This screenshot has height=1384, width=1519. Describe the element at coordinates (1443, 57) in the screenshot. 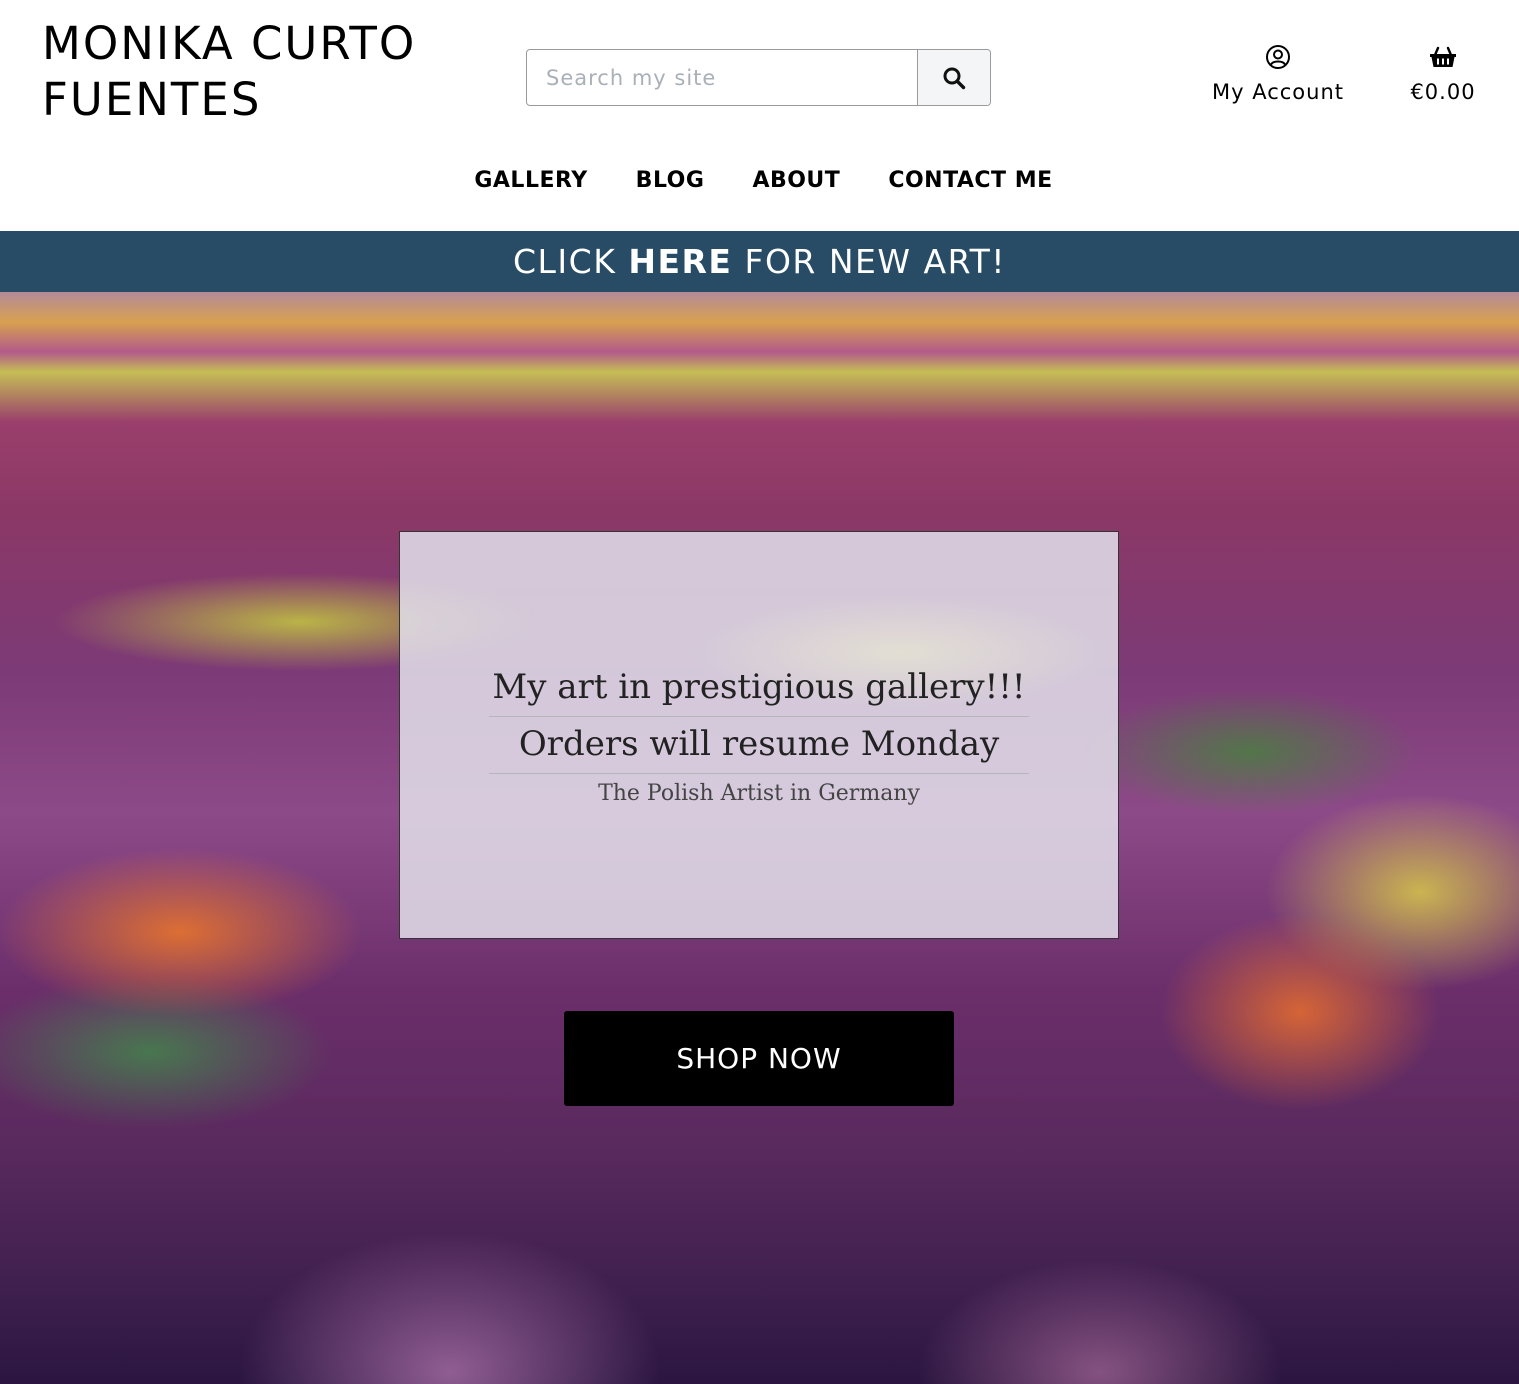

I see `basket-icon` at that location.